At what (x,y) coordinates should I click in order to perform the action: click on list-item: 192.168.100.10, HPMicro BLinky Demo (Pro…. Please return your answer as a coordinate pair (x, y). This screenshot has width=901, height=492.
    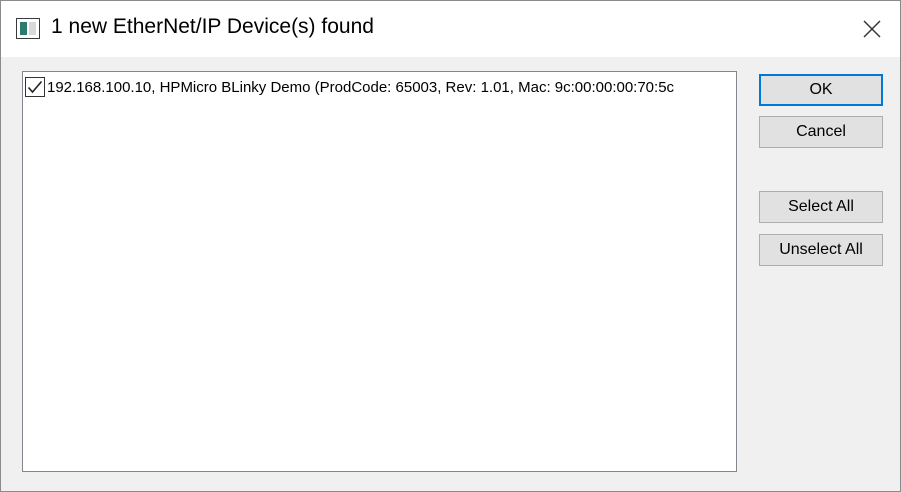
    Looking at the image, I should click on (379, 87).